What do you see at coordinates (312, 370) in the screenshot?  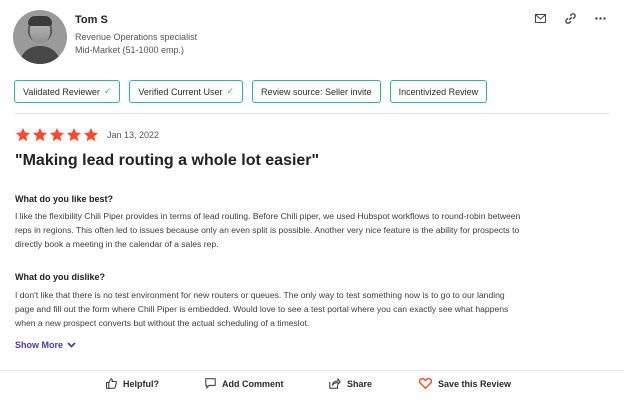 I see `footer-divider` at bounding box center [312, 370].